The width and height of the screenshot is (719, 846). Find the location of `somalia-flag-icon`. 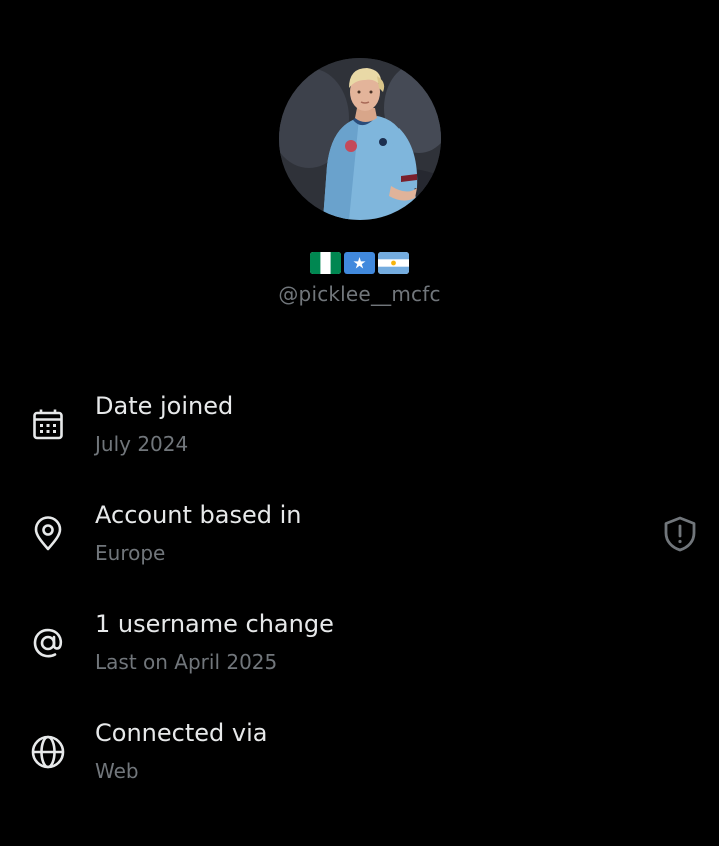

somalia-flag-icon is located at coordinates (359, 263).